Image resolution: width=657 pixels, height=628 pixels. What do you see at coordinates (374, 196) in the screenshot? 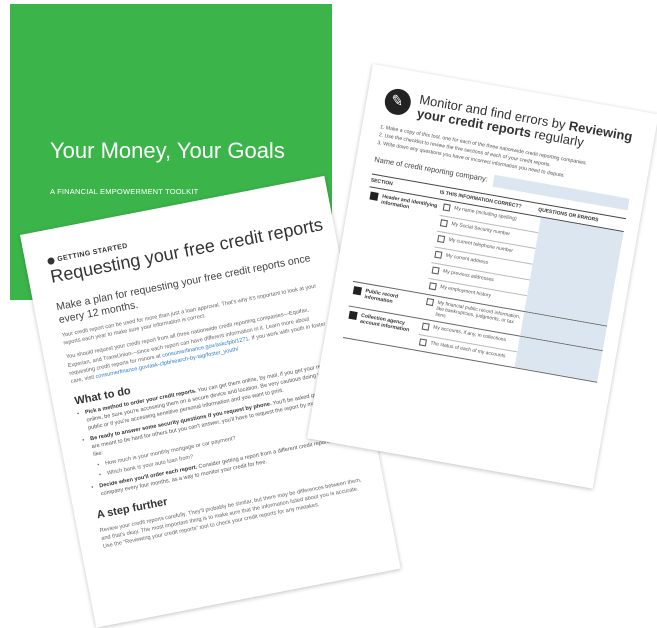
I see `person-icon` at bounding box center [374, 196].